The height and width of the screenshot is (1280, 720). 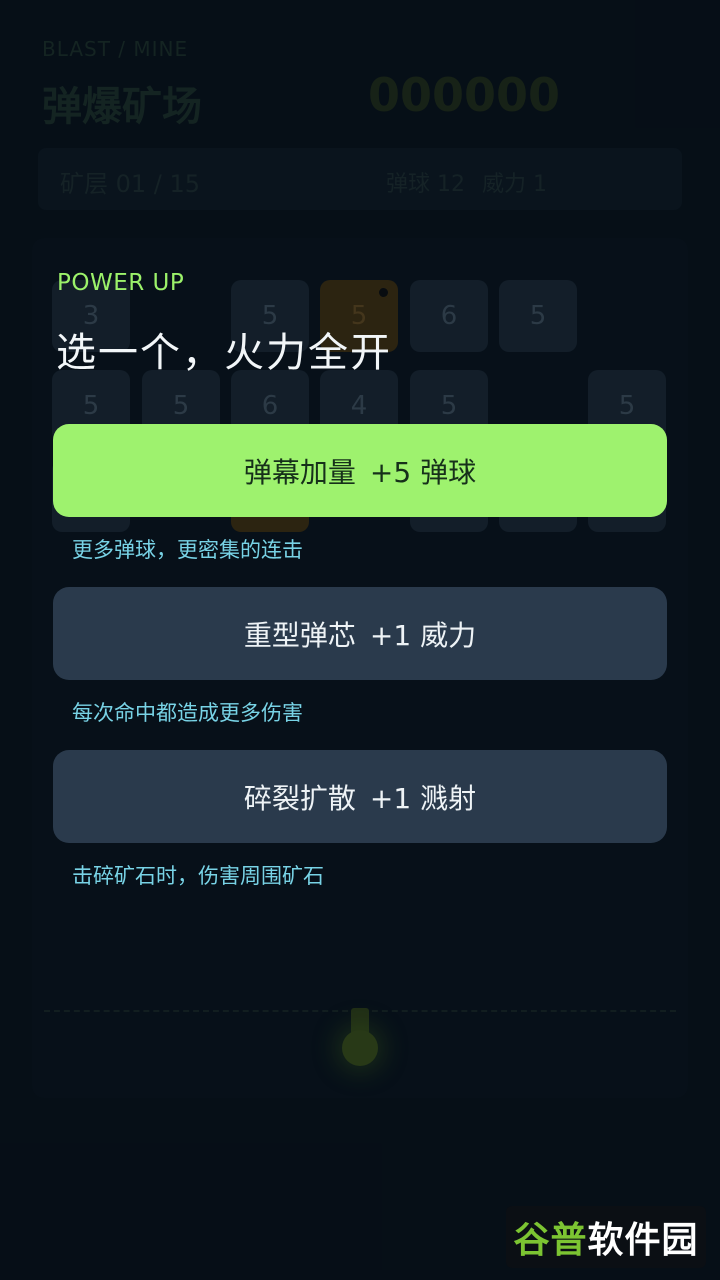 I want to click on powerup-heading: 选一个，火力全开, so click(x=224, y=353).